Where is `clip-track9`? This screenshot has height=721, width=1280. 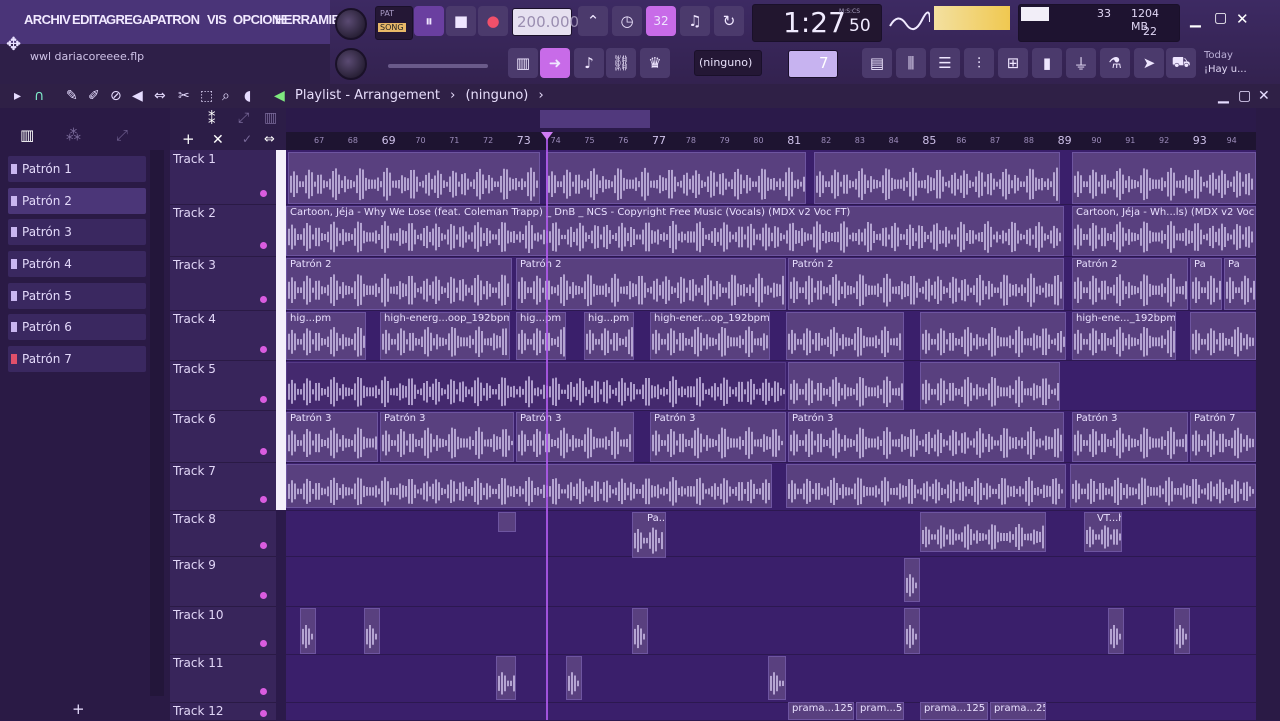
clip-track9 is located at coordinates (912, 580).